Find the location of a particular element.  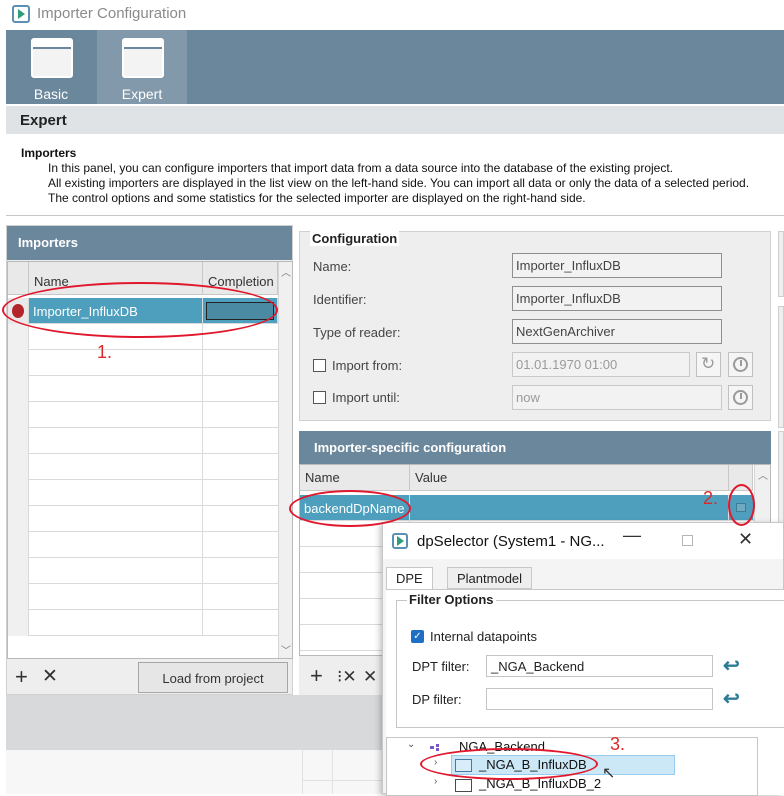

reader-type-label: Type of reader: is located at coordinates (357, 332).